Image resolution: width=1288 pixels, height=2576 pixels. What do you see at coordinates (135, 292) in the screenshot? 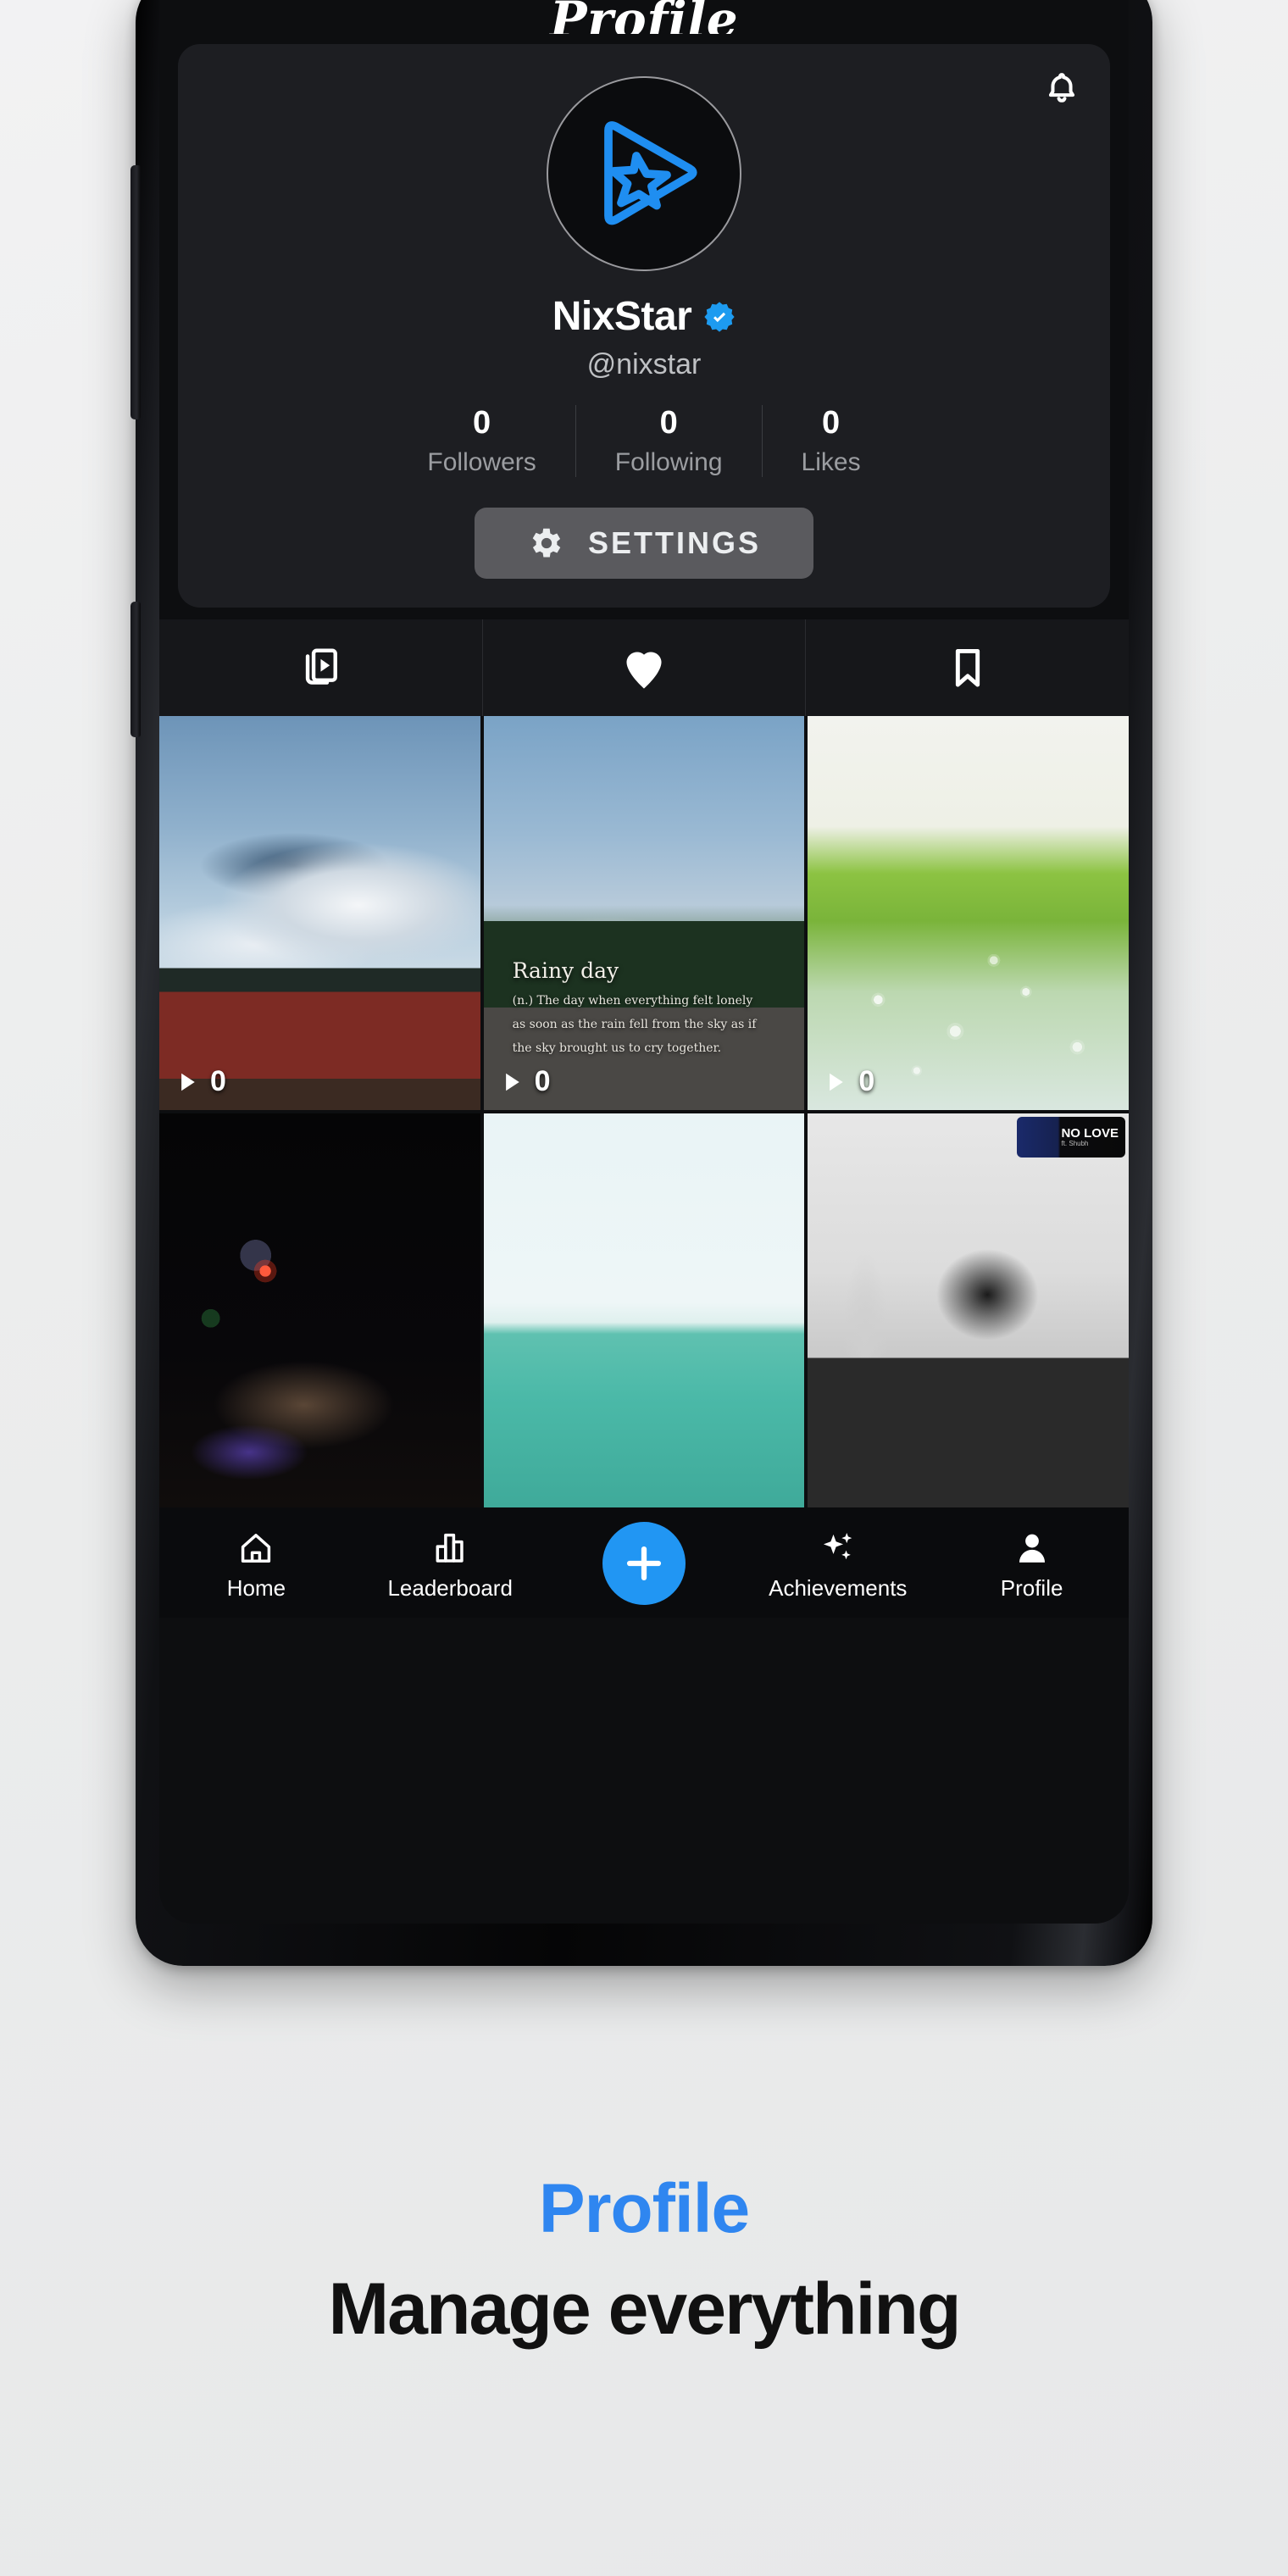
I see `volume-button` at bounding box center [135, 292].